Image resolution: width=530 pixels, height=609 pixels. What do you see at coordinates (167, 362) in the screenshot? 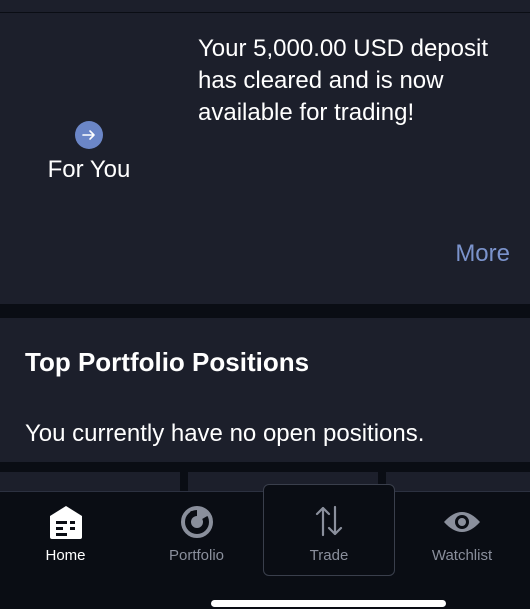
I see `section-title: Top Portfolio Positions` at bounding box center [167, 362].